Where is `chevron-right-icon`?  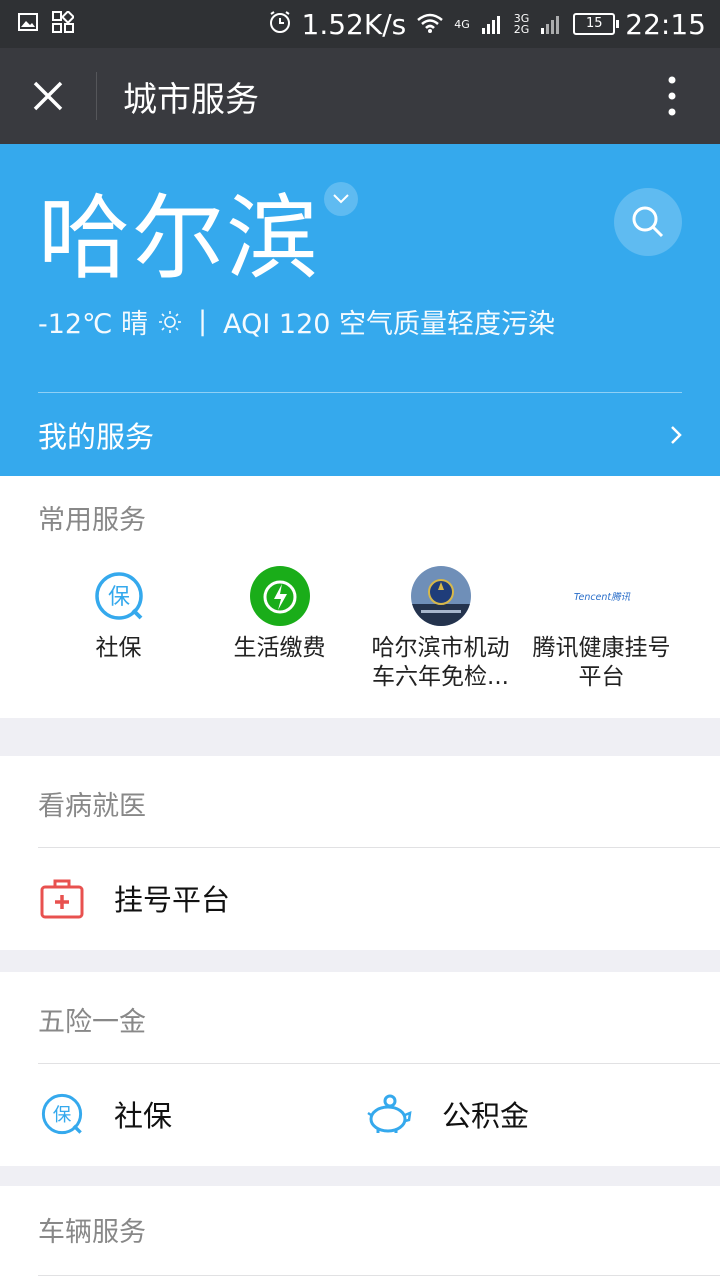 chevron-right-icon is located at coordinates (676, 435).